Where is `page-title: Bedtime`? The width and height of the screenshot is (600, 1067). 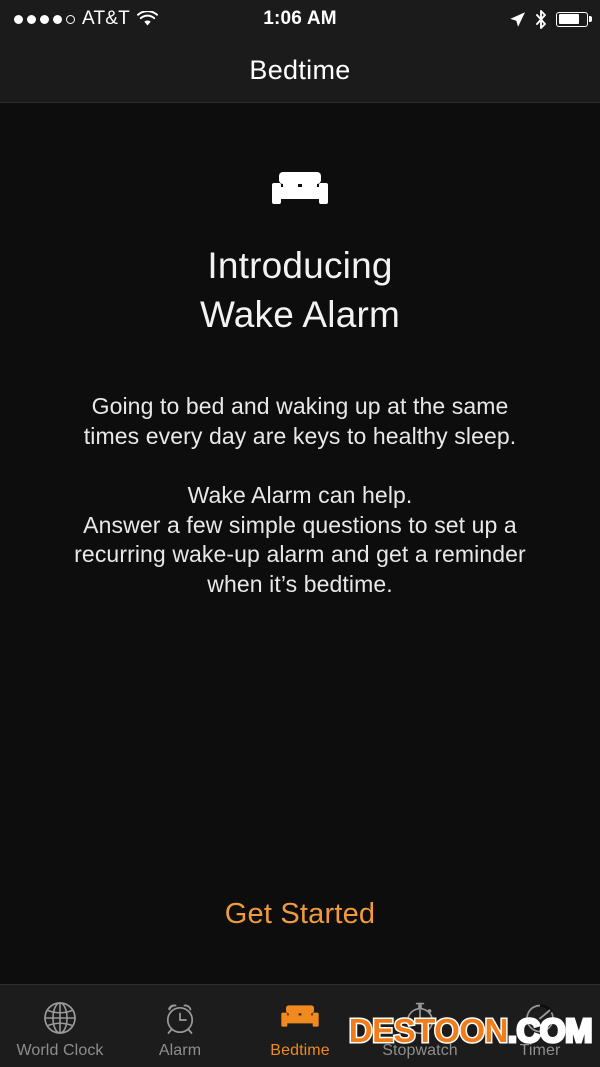
page-title: Bedtime is located at coordinates (300, 69).